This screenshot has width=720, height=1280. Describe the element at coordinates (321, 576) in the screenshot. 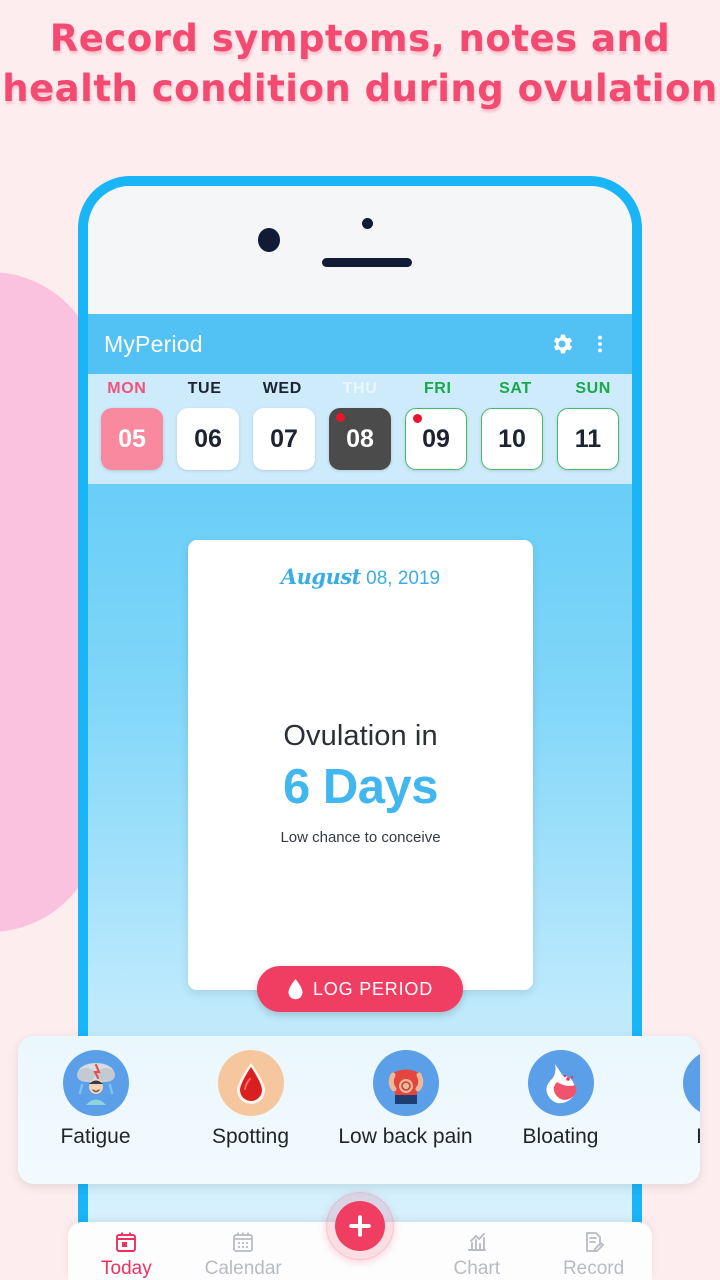

I see `card-date-month: August` at that location.